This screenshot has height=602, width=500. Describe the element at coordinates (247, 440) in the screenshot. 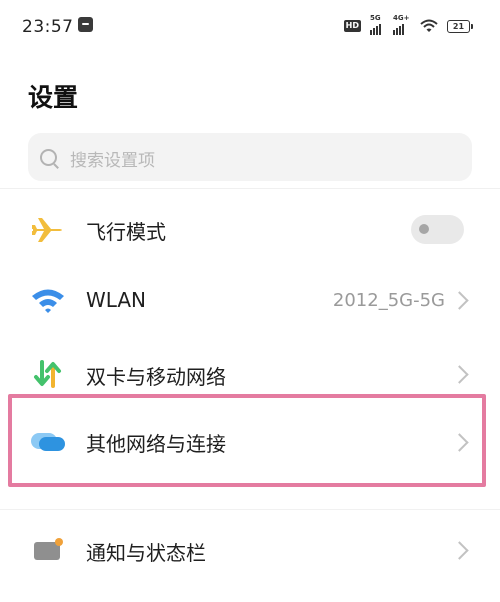

I see `highlight-box` at that location.